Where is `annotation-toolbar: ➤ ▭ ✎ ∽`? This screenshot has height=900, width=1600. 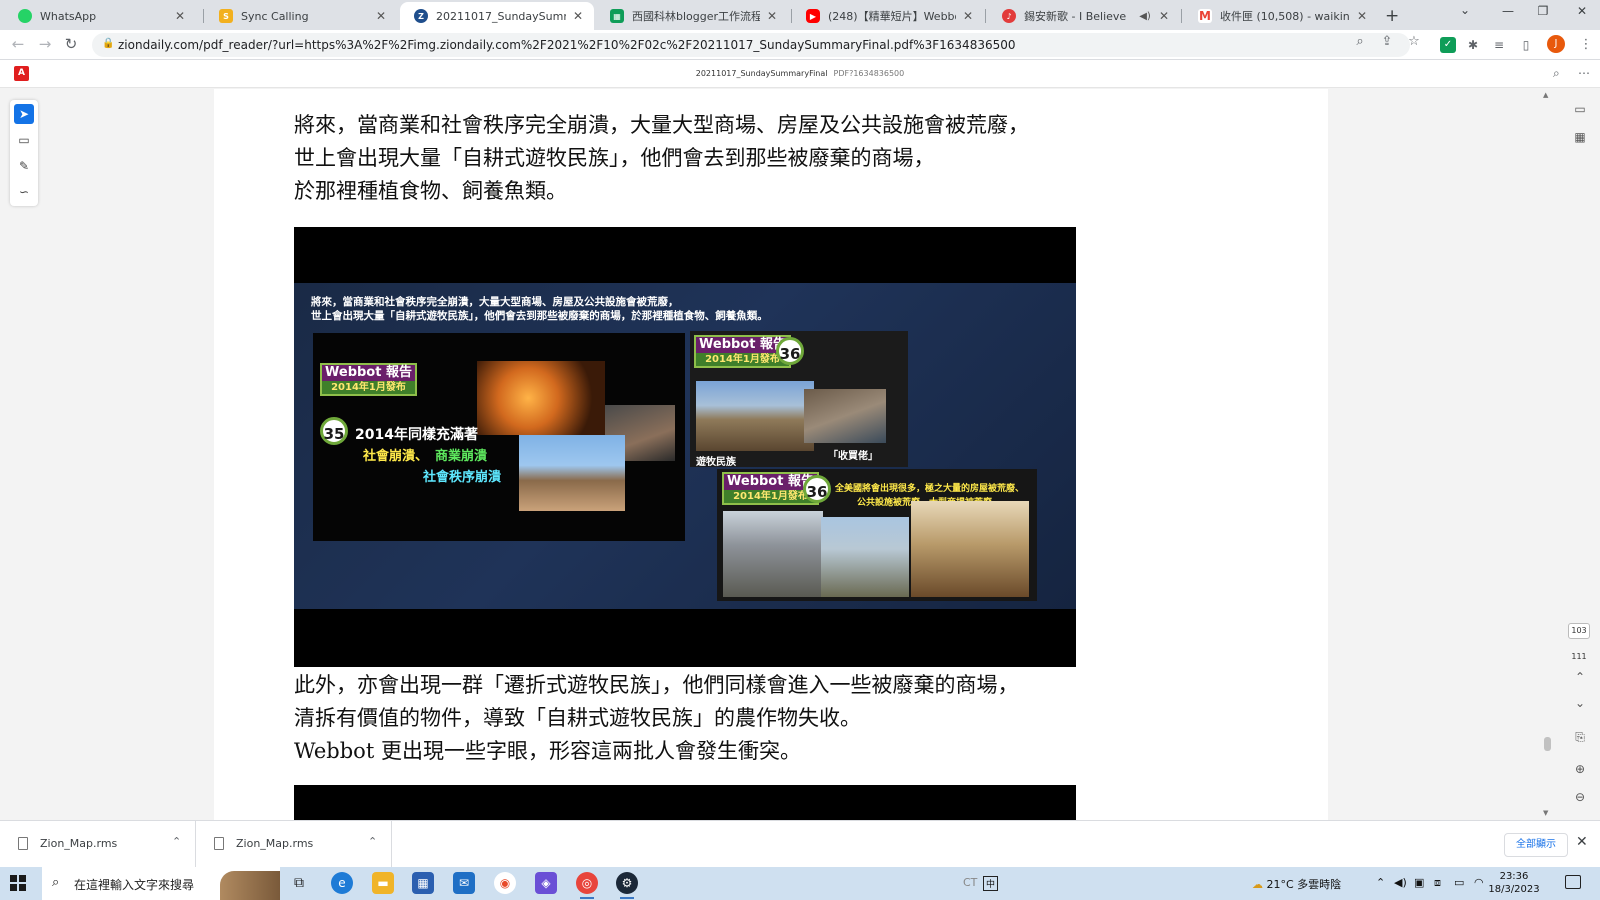
annotation-toolbar: ➤ ▭ ✎ ∽ is located at coordinates (24, 153).